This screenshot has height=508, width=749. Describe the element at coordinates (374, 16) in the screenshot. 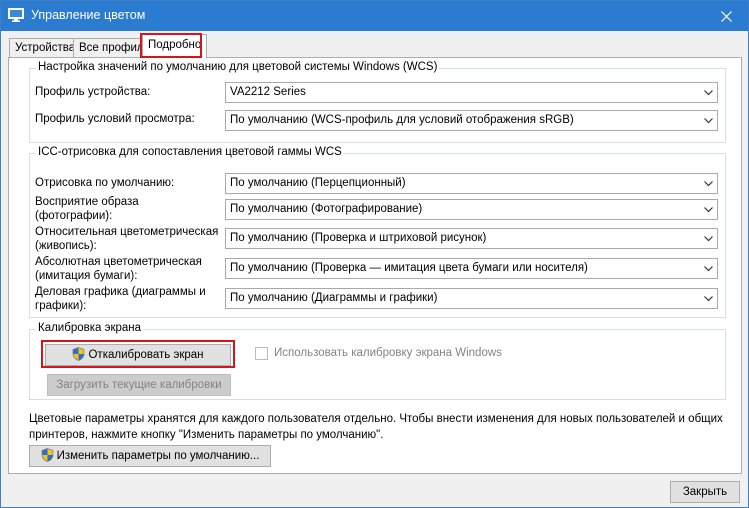

I see `title-bar: Управление цветом` at that location.